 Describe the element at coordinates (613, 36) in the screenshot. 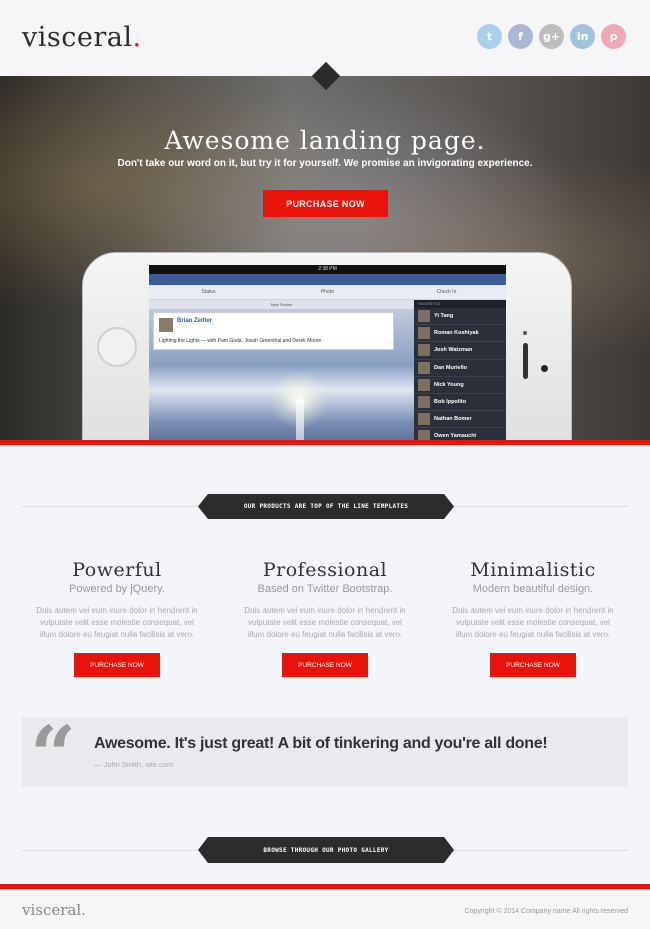

I see `pinterest-icon: p` at that location.